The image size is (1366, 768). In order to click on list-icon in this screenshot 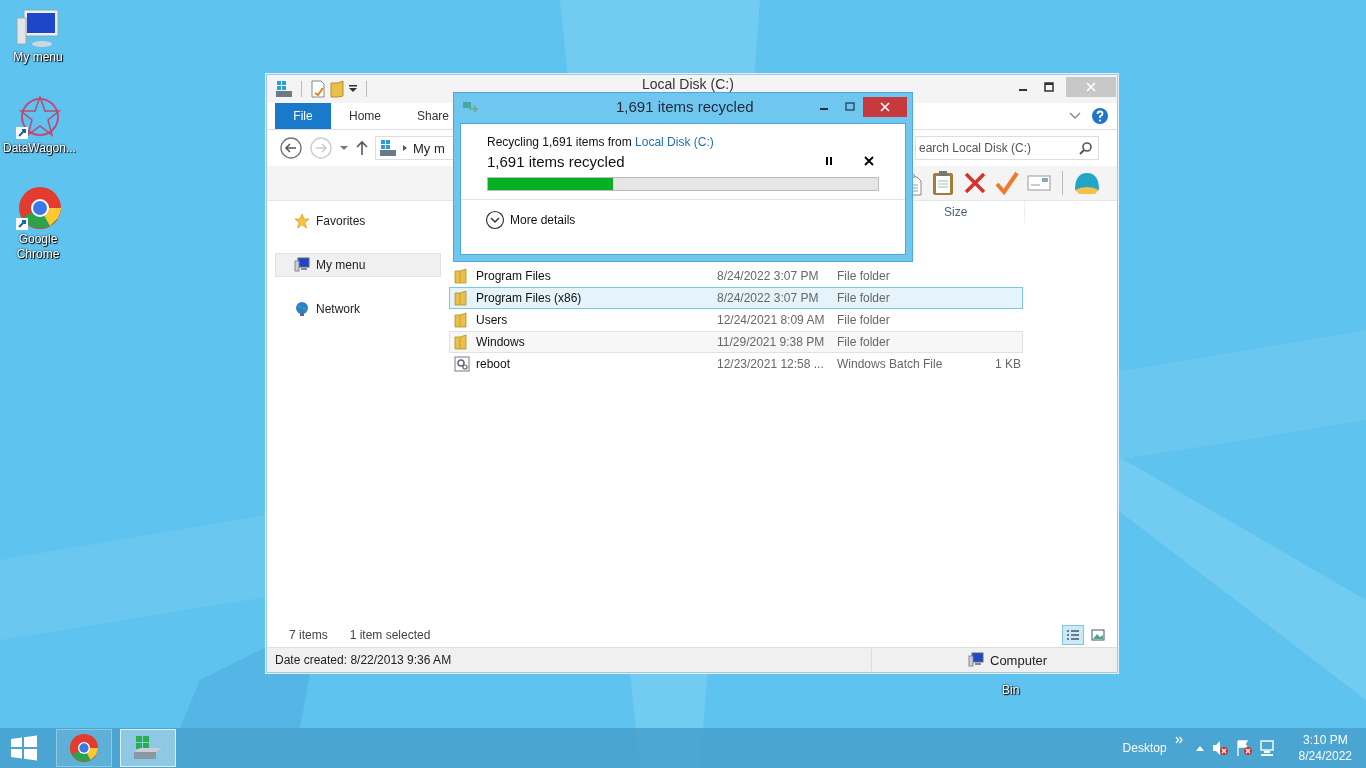, I will do `click(1073, 635)`.